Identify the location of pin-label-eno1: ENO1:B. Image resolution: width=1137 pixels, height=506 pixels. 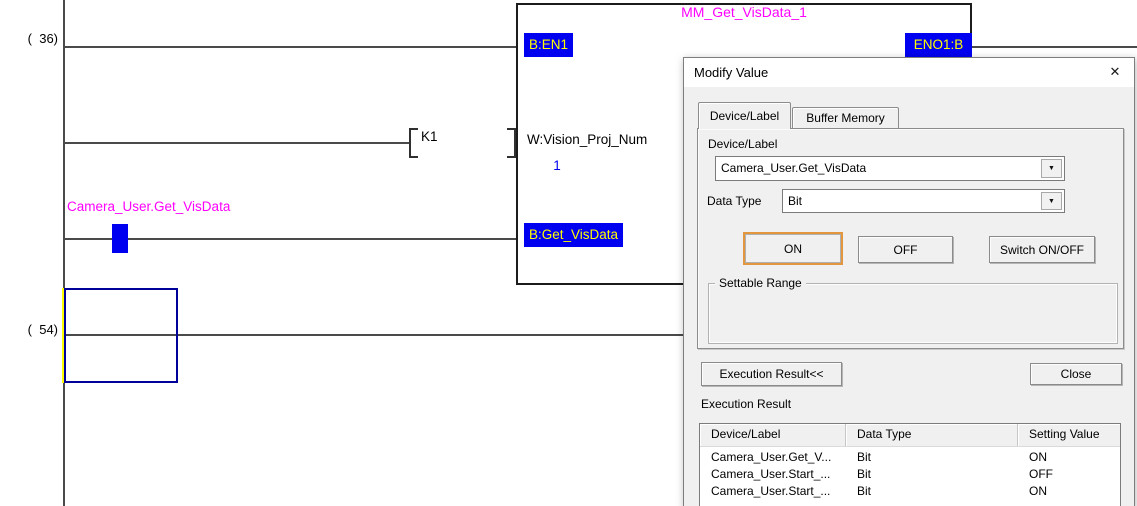
(938, 45).